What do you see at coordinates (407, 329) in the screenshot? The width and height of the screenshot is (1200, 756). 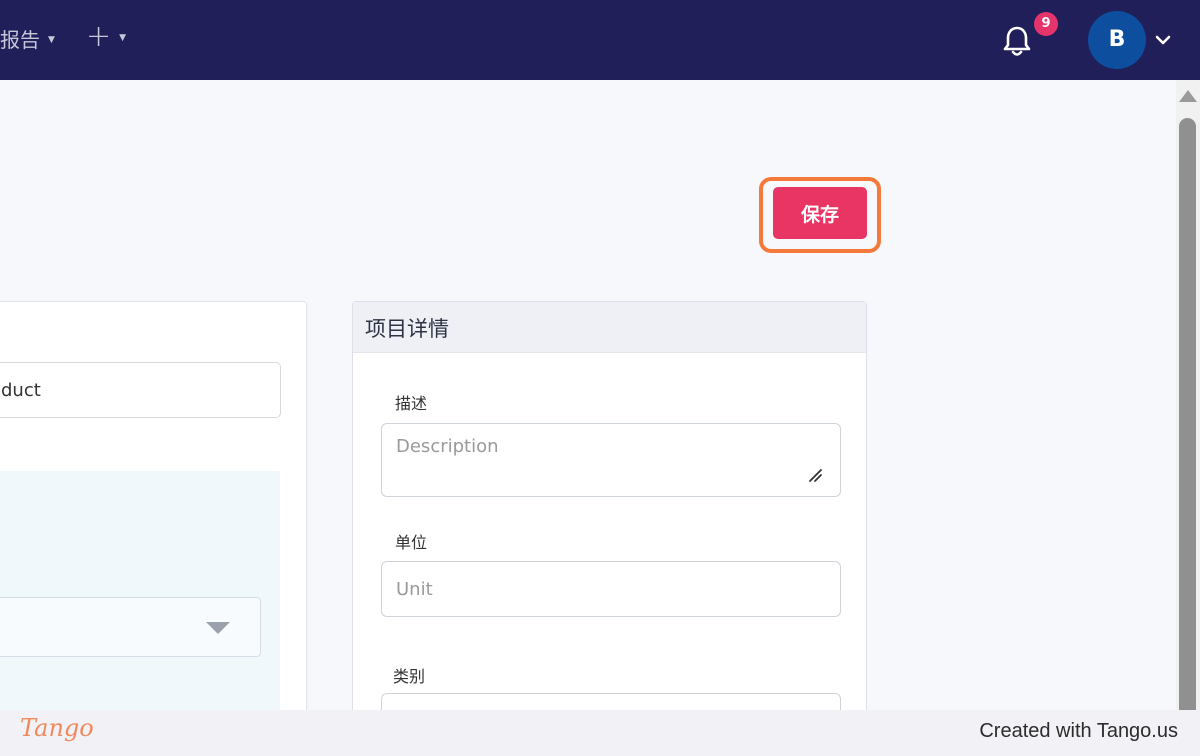 I see `card-title: 项目详情` at bounding box center [407, 329].